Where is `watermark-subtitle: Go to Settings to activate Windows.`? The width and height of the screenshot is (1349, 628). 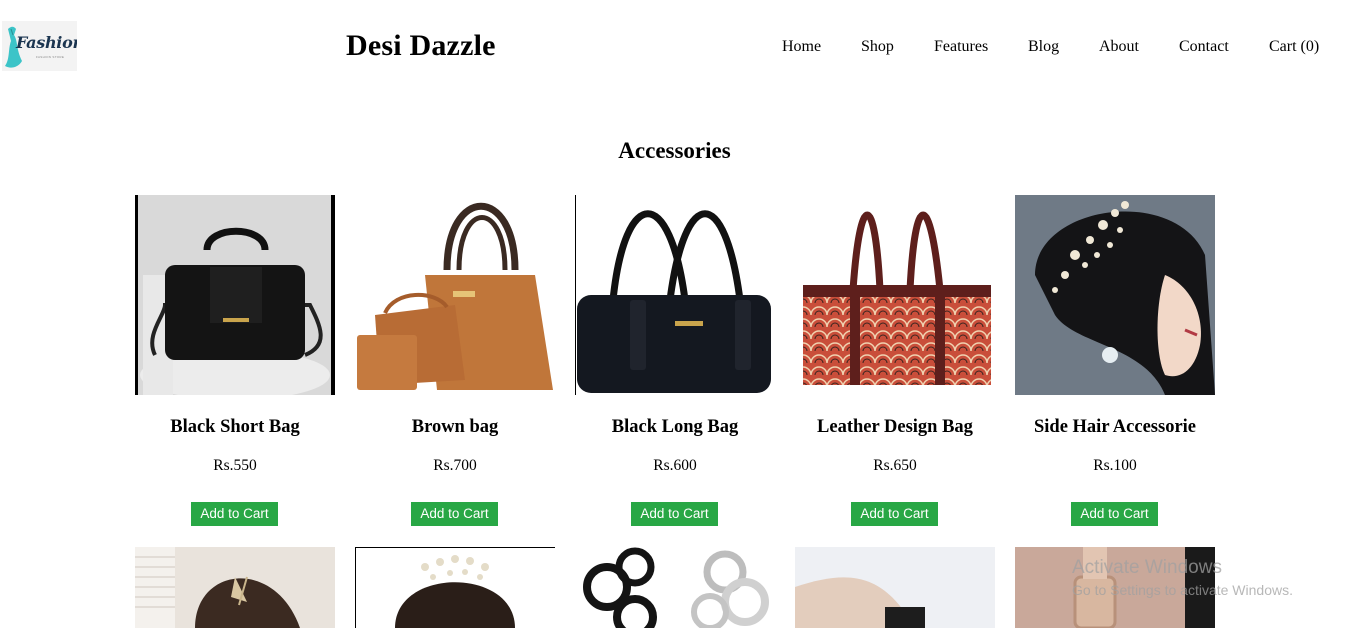 watermark-subtitle: Go to Settings to activate Windows. is located at coordinates (1182, 590).